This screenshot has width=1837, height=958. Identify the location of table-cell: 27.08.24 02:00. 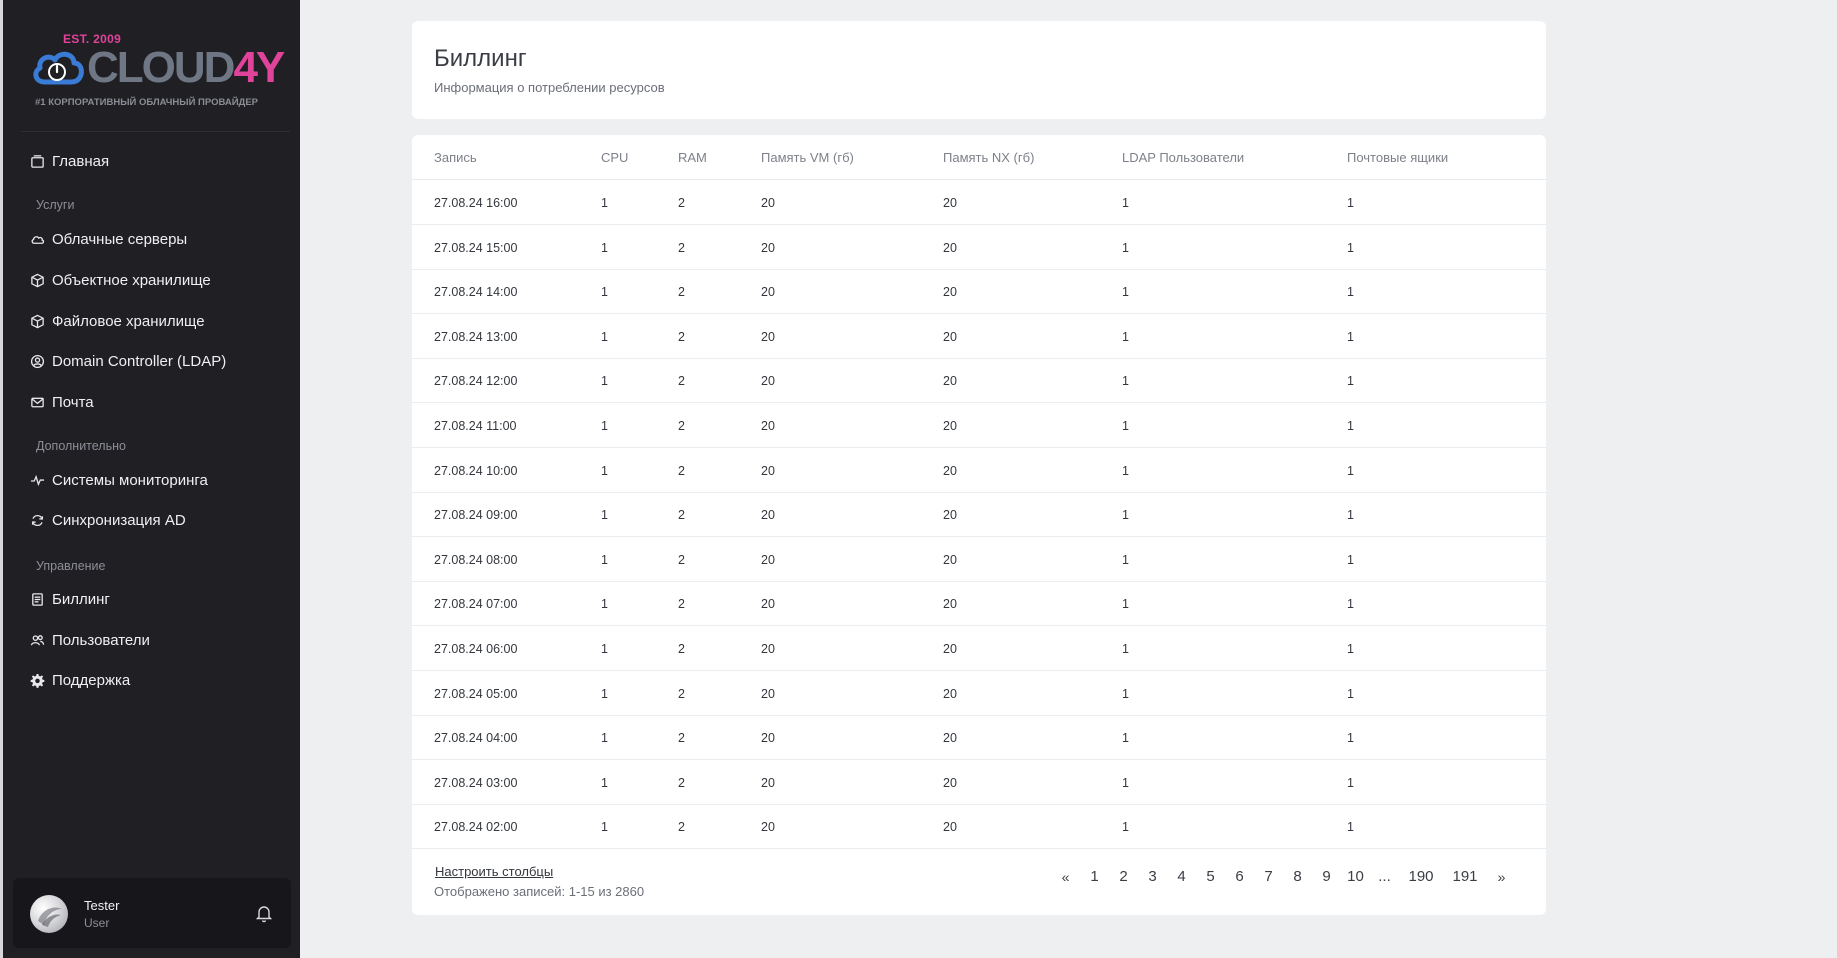
(476, 827).